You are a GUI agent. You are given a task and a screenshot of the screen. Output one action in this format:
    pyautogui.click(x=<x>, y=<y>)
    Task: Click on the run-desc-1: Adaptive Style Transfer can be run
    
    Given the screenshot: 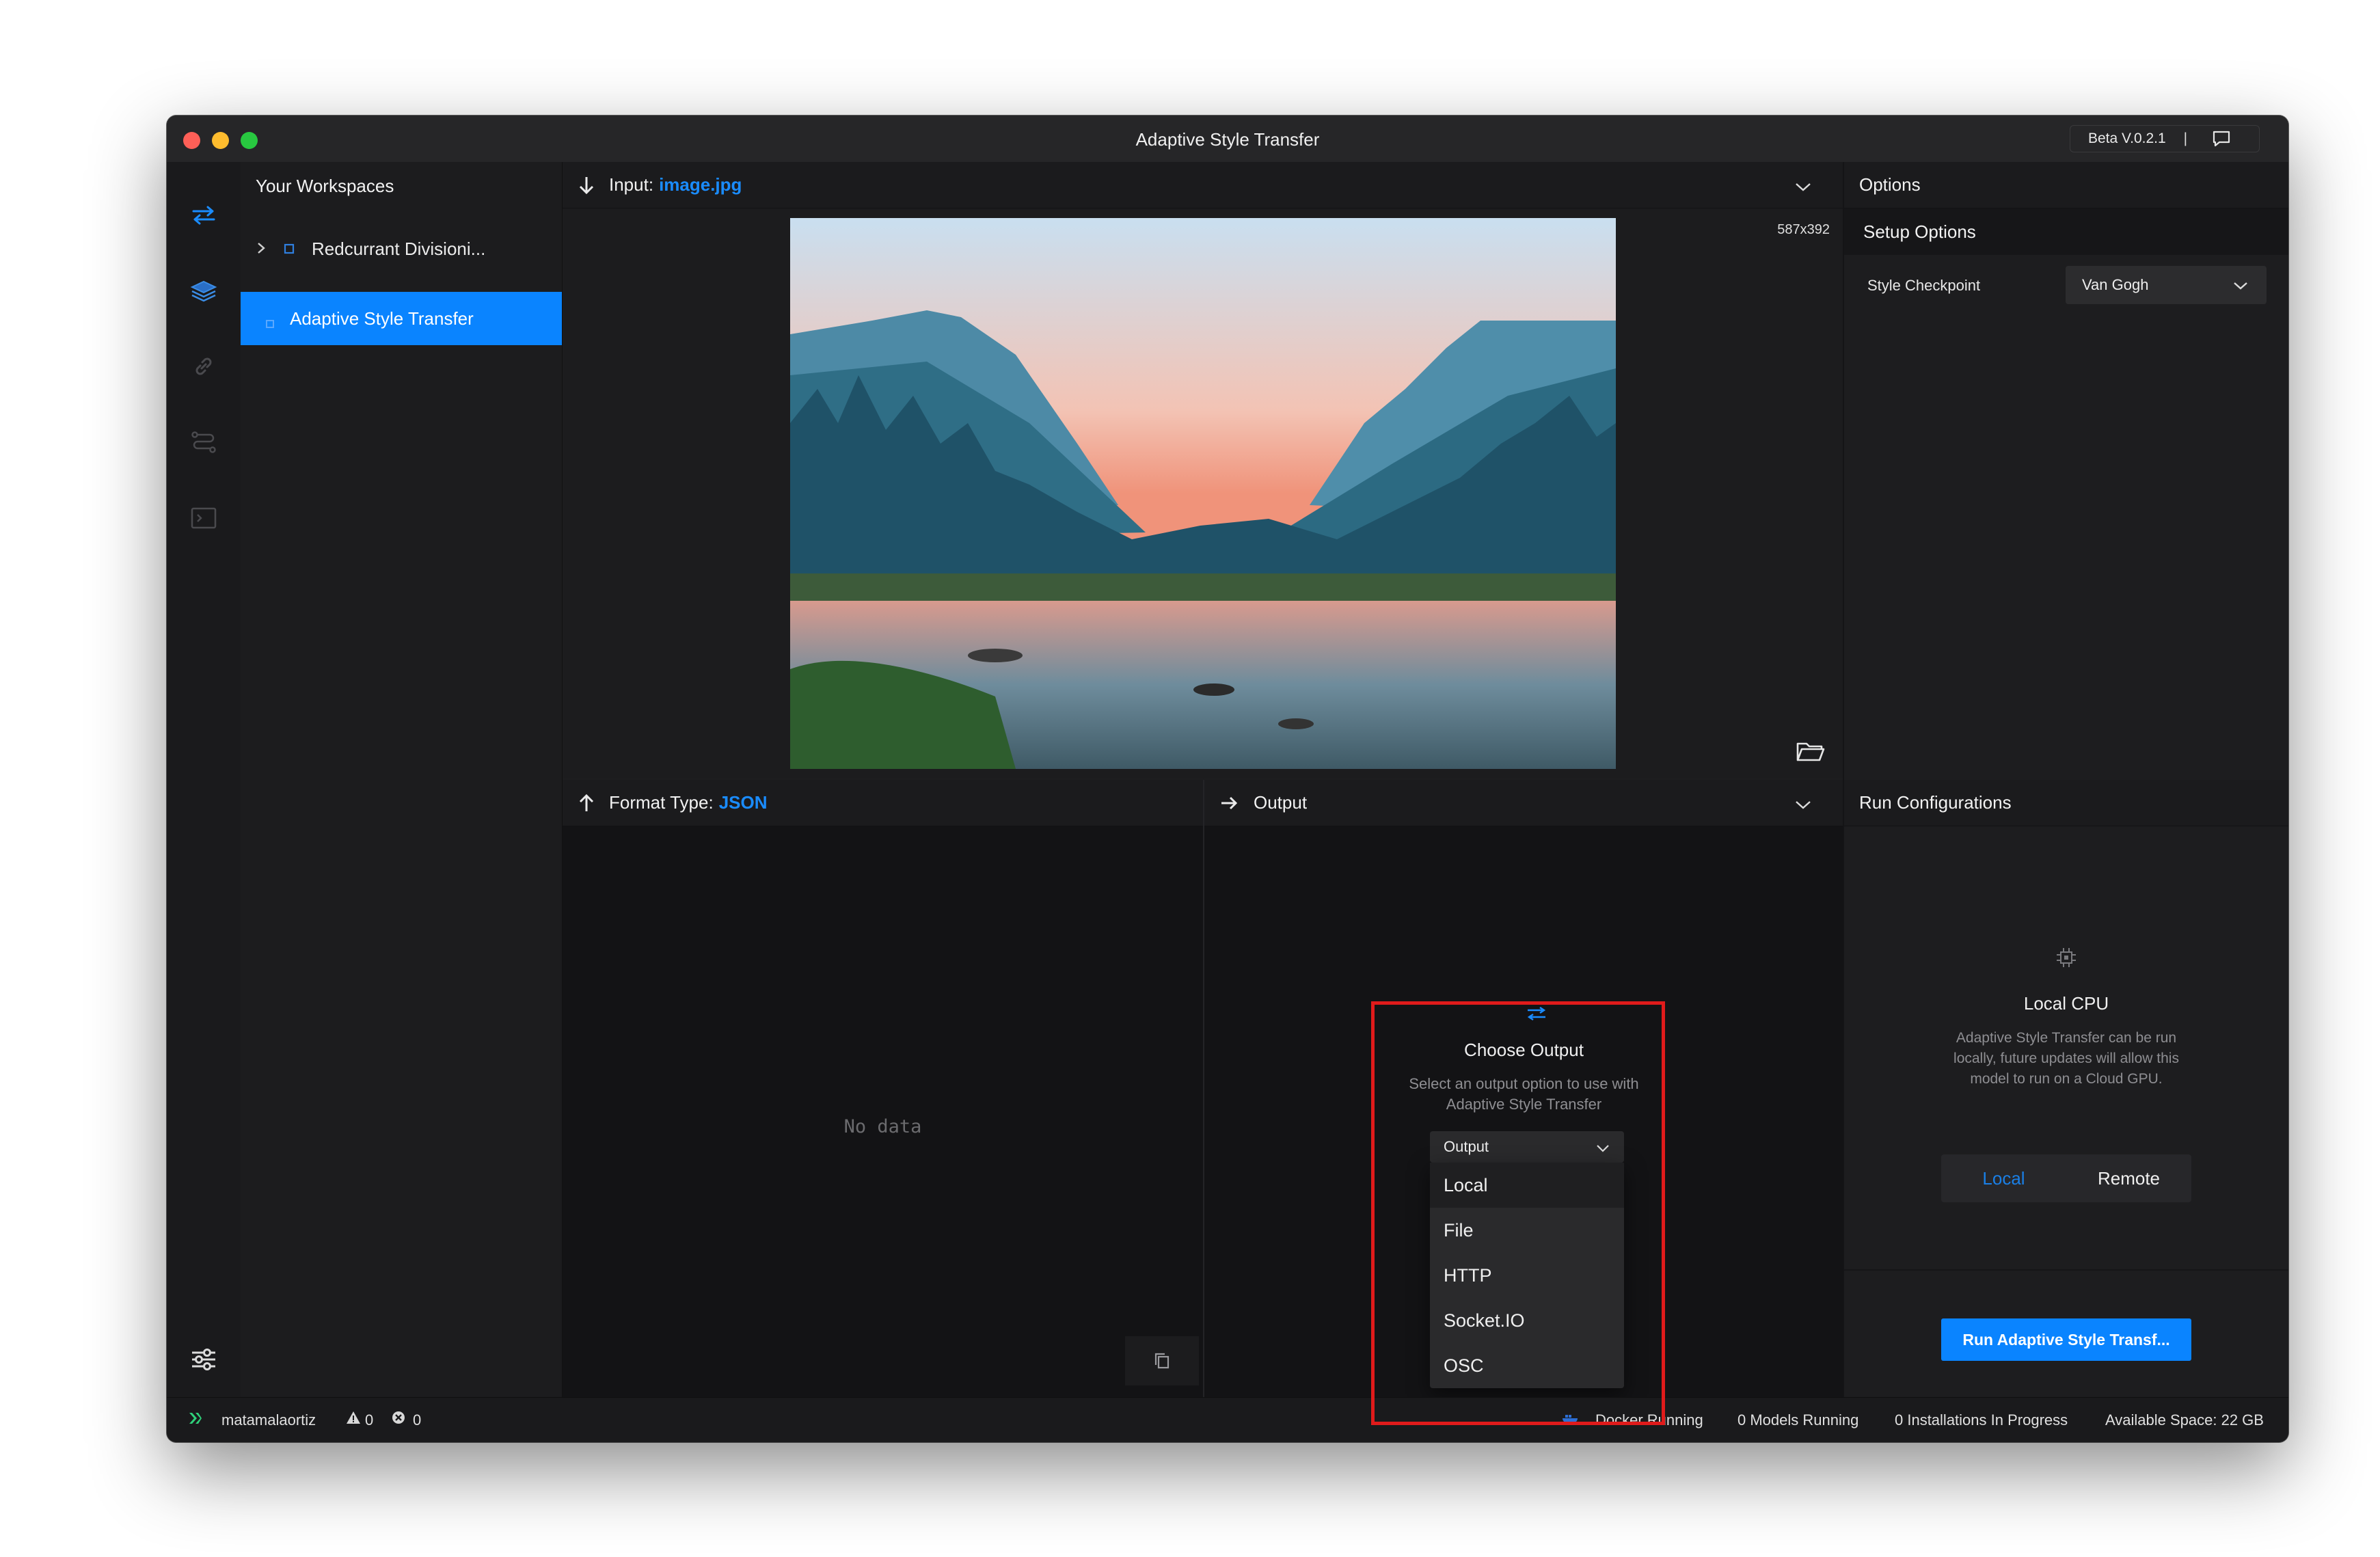 What is the action you would take?
    pyautogui.click(x=2066, y=1038)
    